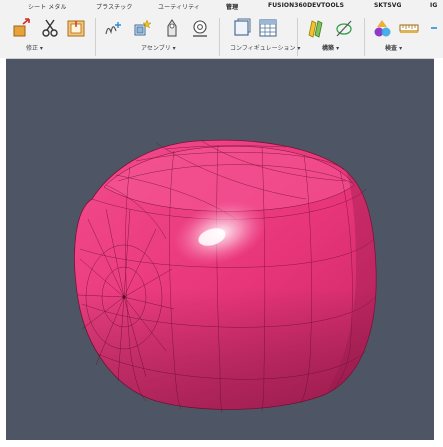 This screenshot has width=443, height=447. What do you see at coordinates (393, 47) in the screenshot?
I see `group-inspect: 検査 ▾` at bounding box center [393, 47].